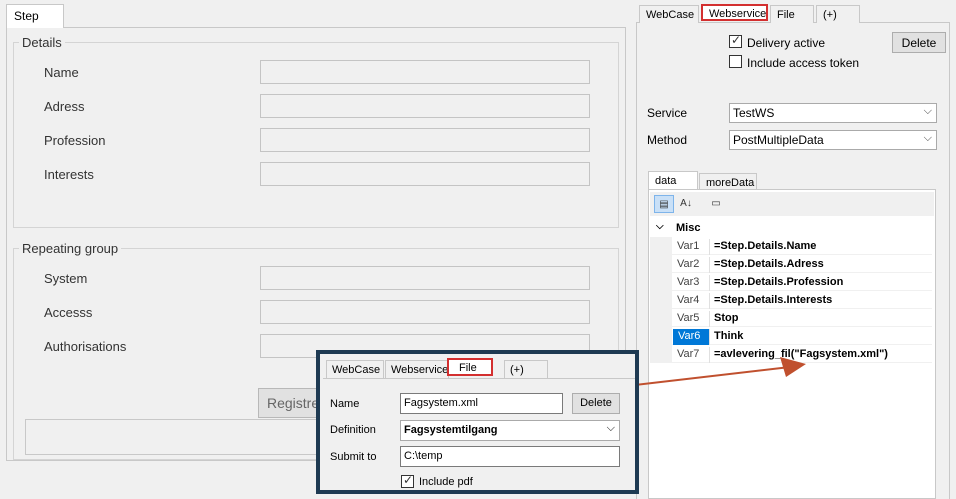  What do you see at coordinates (470, 367) in the screenshot?
I see `popup-tab-file: File` at bounding box center [470, 367].